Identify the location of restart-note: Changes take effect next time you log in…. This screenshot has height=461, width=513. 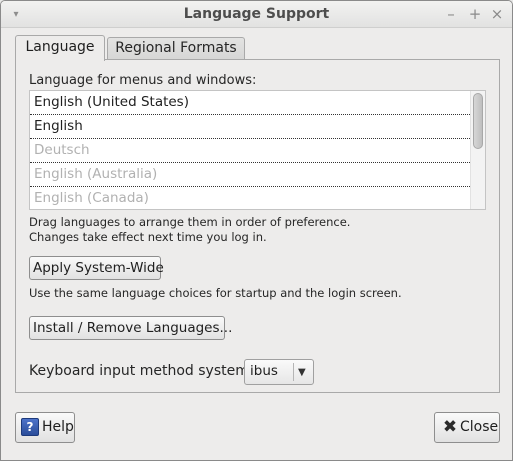
(148, 237).